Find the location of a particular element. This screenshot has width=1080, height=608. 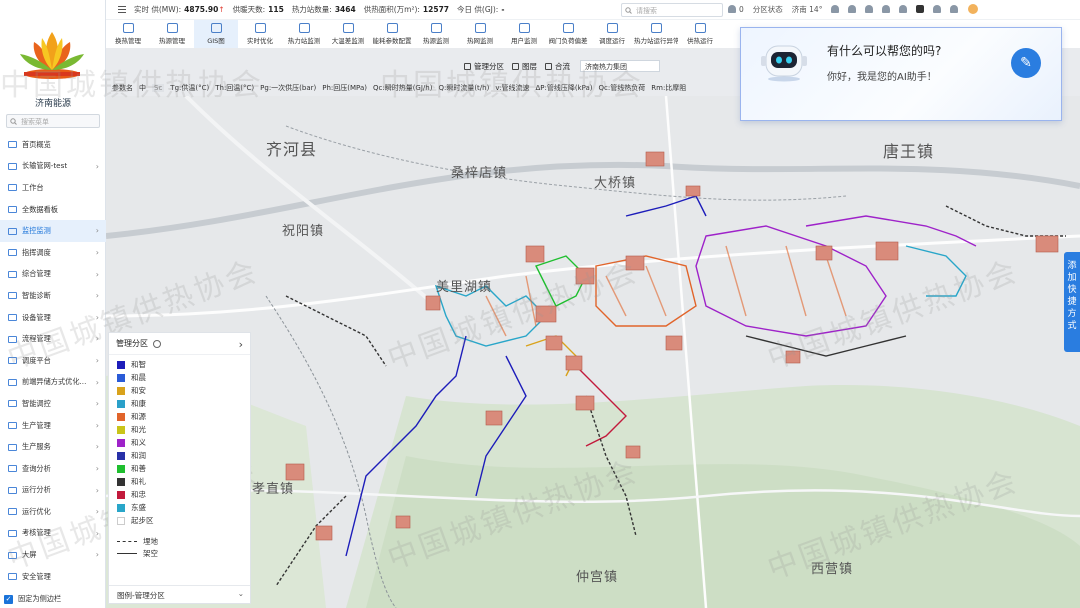

zone-legend-item: 和善 is located at coordinates (179, 468).